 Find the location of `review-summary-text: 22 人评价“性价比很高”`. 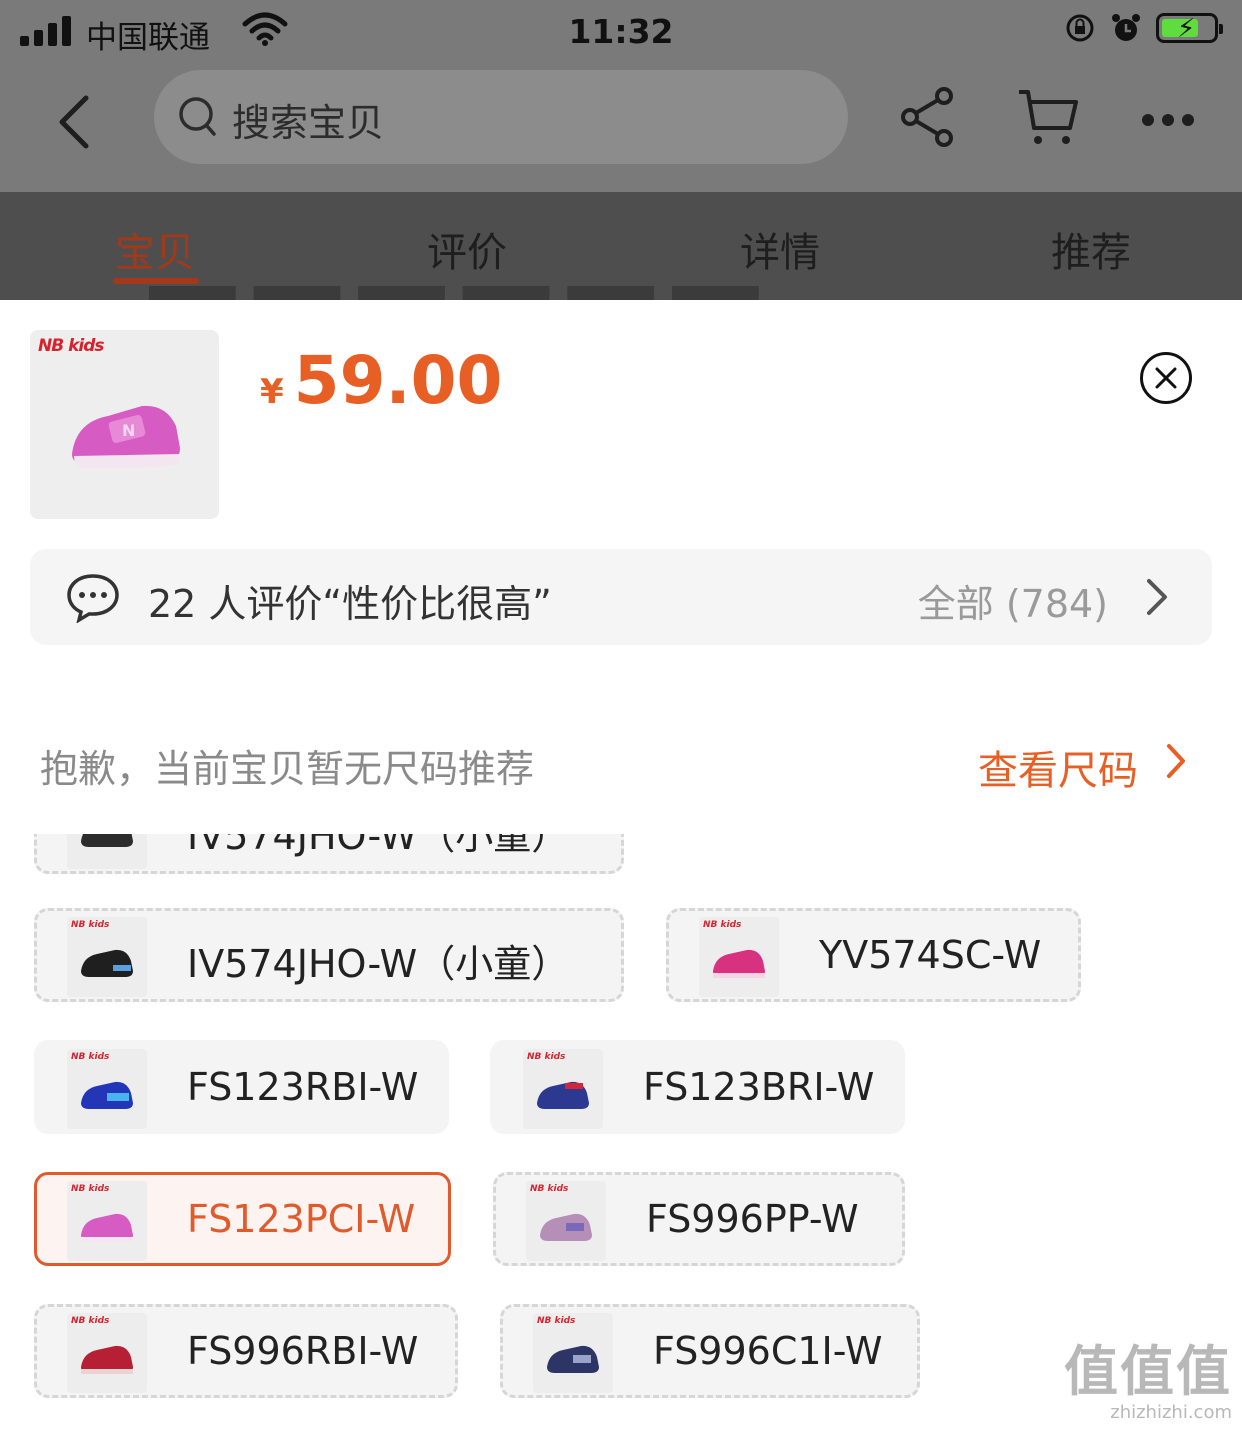

review-summary-text: 22 人评价“性价比很高” is located at coordinates (350, 604).